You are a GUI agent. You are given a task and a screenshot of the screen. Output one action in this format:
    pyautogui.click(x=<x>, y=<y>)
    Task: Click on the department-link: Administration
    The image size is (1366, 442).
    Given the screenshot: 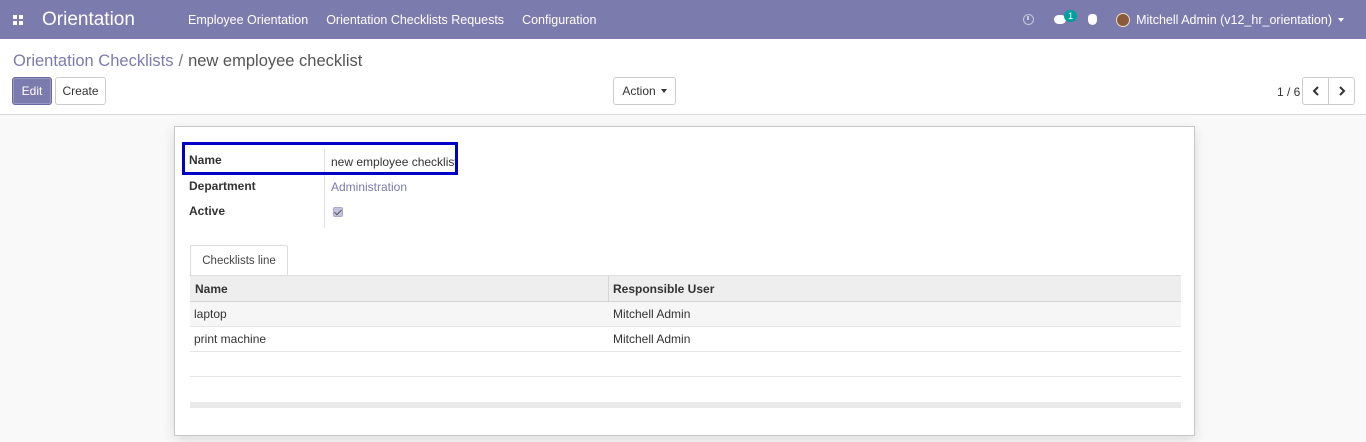 What is the action you would take?
    pyautogui.click(x=369, y=187)
    